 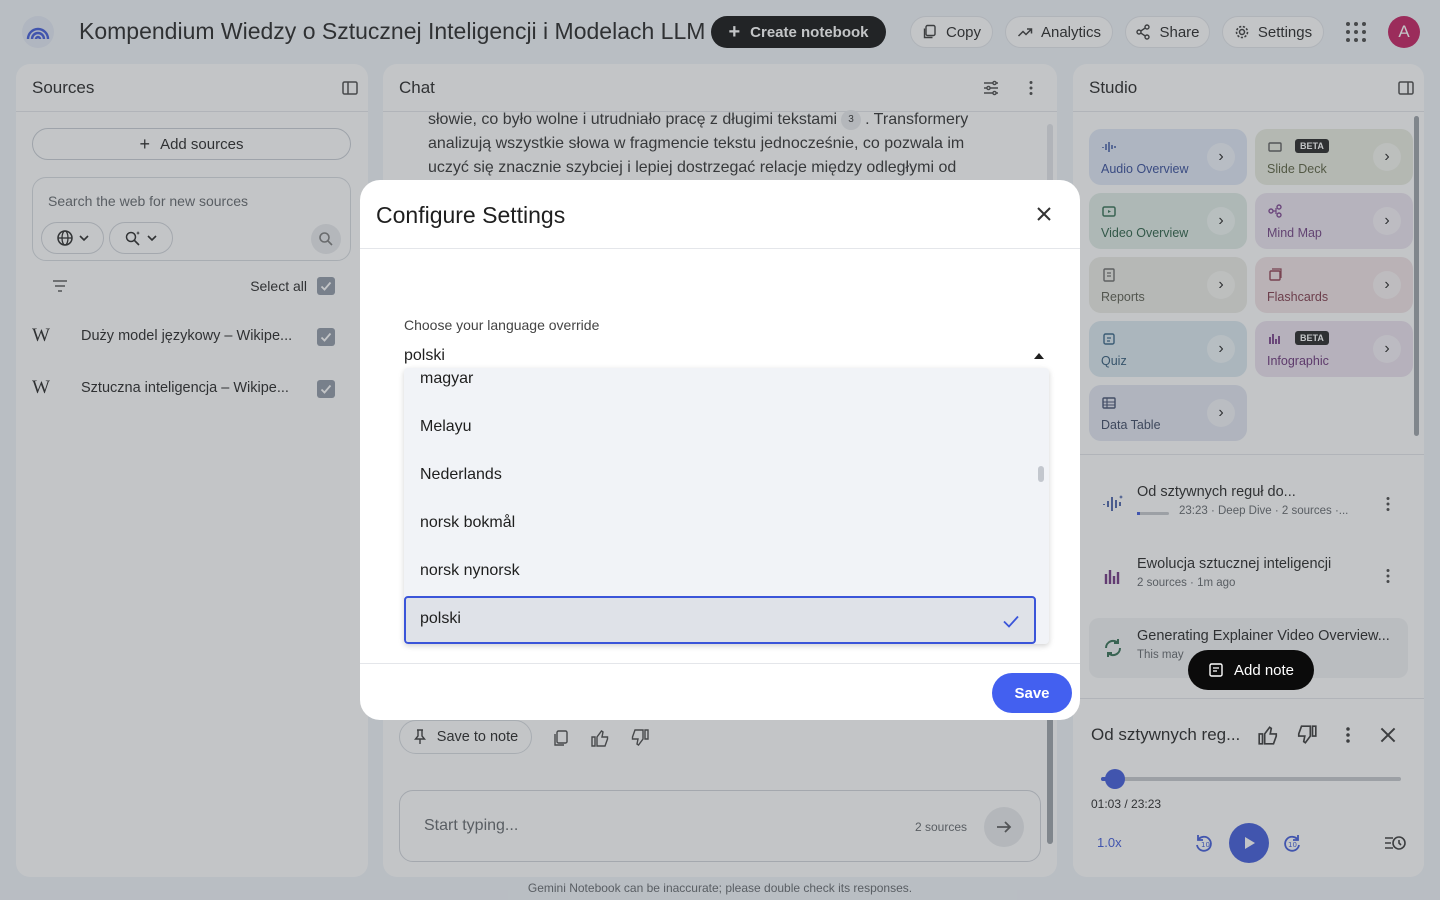 I want to click on language-label: Choose your language override, so click(x=502, y=325).